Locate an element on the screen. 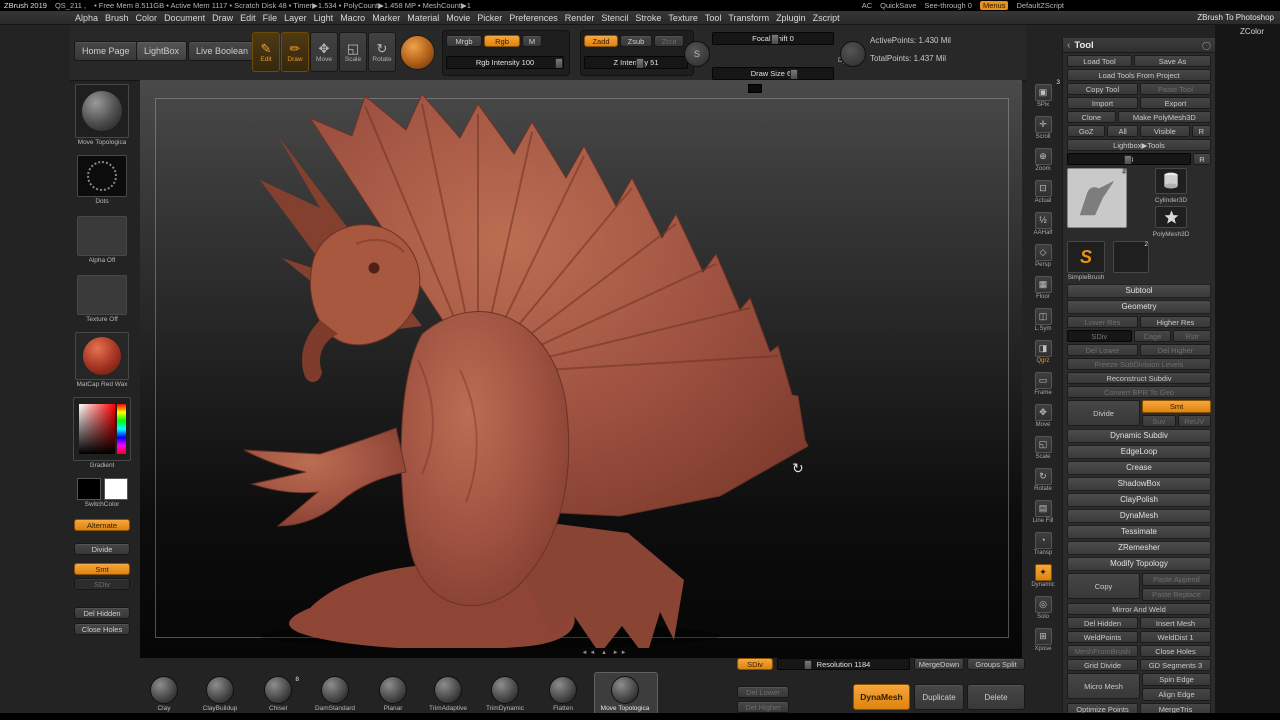  menu-item-brush: Brush is located at coordinates (117, 18).